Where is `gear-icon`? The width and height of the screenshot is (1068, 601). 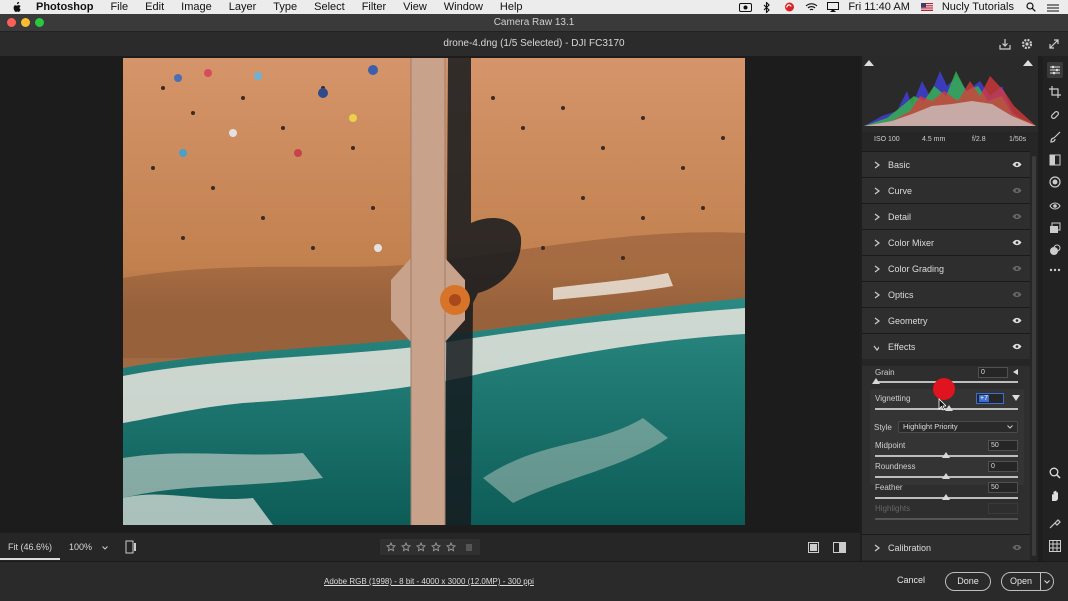 gear-icon is located at coordinates (1027, 44).